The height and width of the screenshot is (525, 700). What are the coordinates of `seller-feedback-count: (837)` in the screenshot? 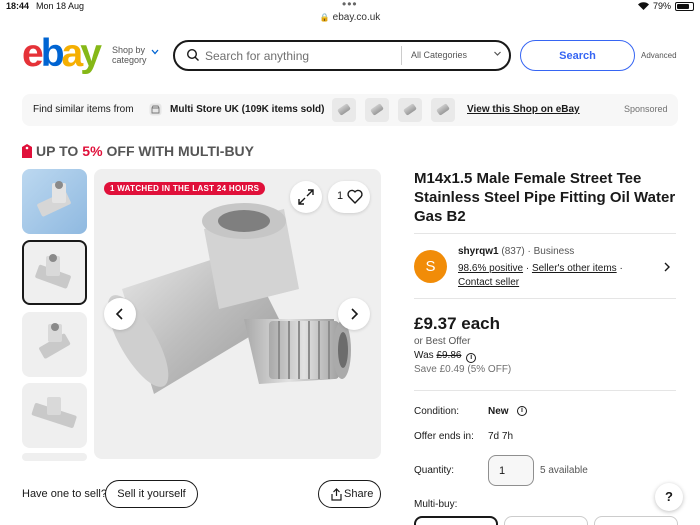 It's located at (513, 251).